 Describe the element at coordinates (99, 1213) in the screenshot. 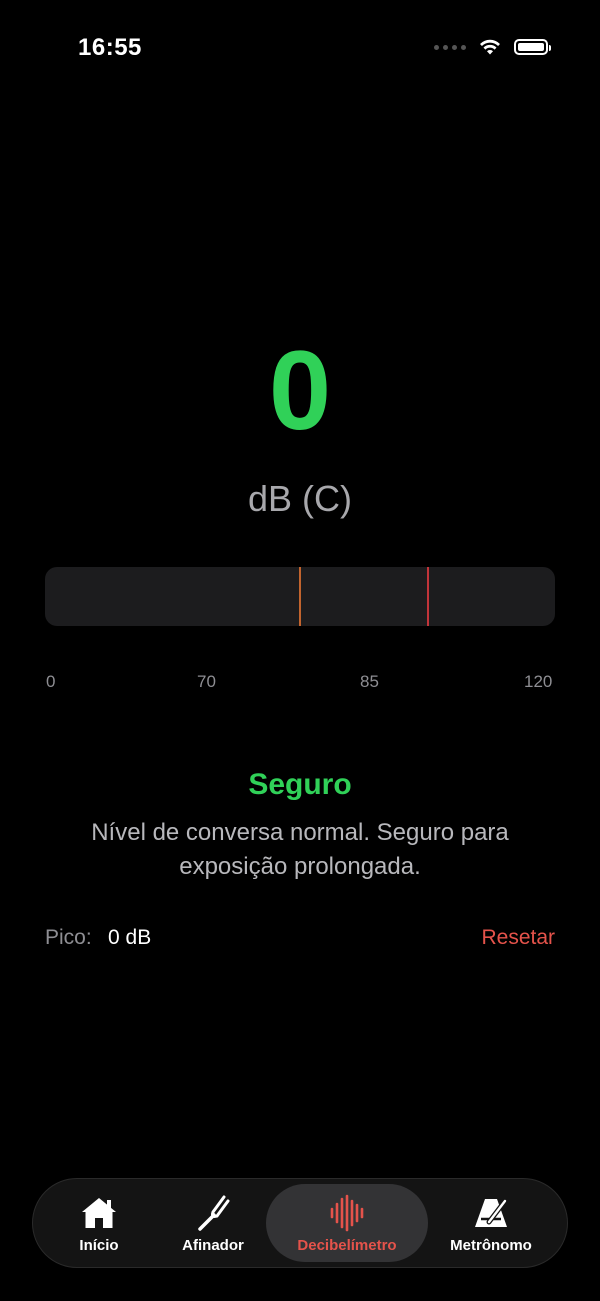

I see `home-icon` at that location.